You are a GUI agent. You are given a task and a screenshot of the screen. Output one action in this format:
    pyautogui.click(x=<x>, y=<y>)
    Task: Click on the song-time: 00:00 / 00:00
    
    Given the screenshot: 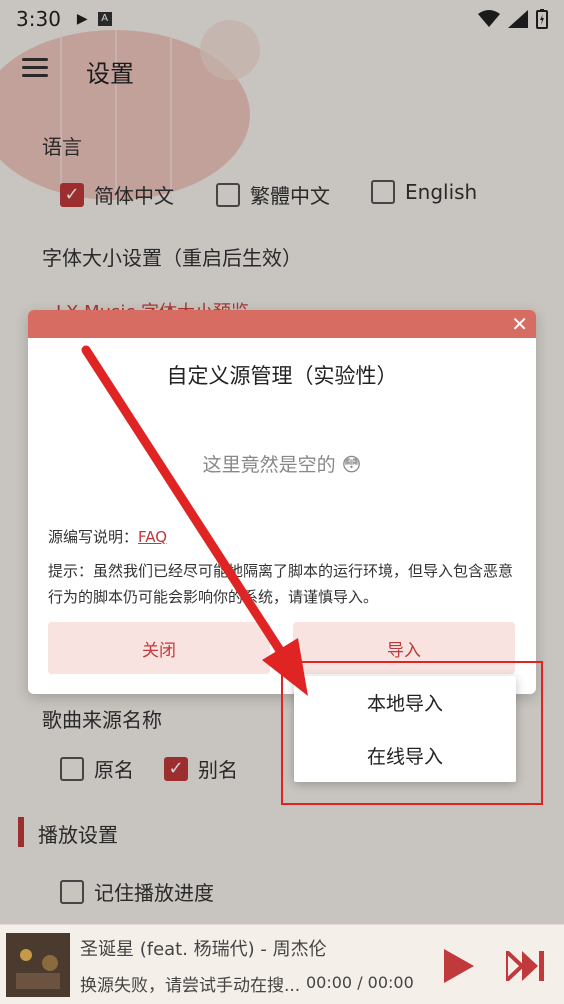 What is the action you would take?
    pyautogui.click(x=360, y=982)
    